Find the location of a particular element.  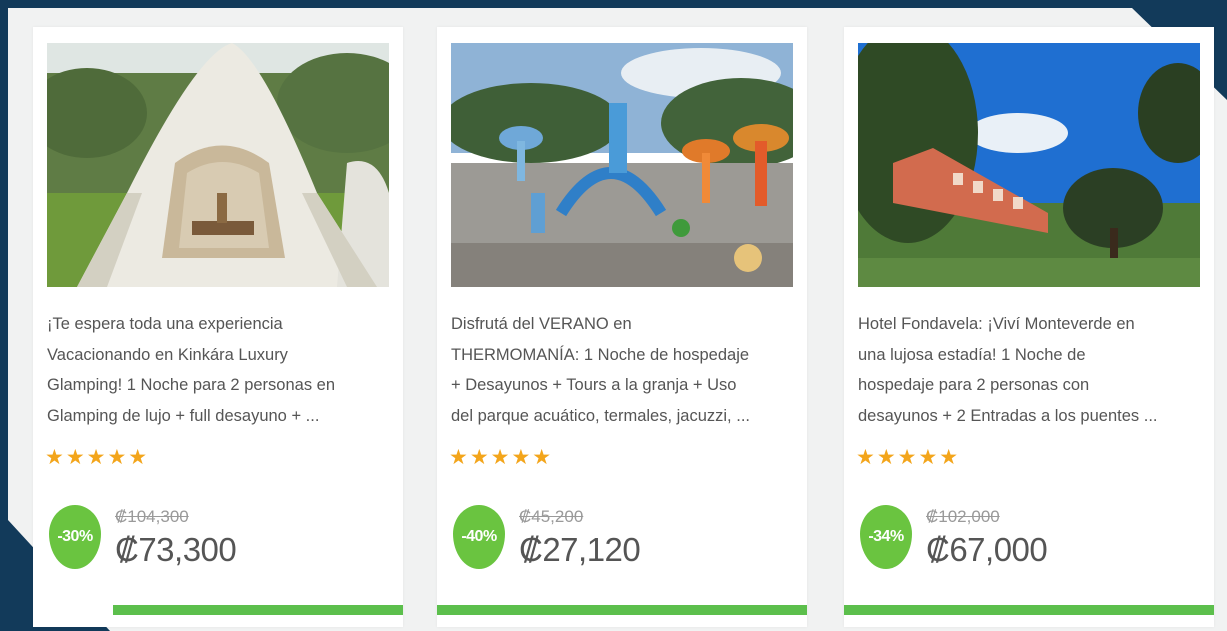

hotel-fondavela-photo is located at coordinates (1029, 165).